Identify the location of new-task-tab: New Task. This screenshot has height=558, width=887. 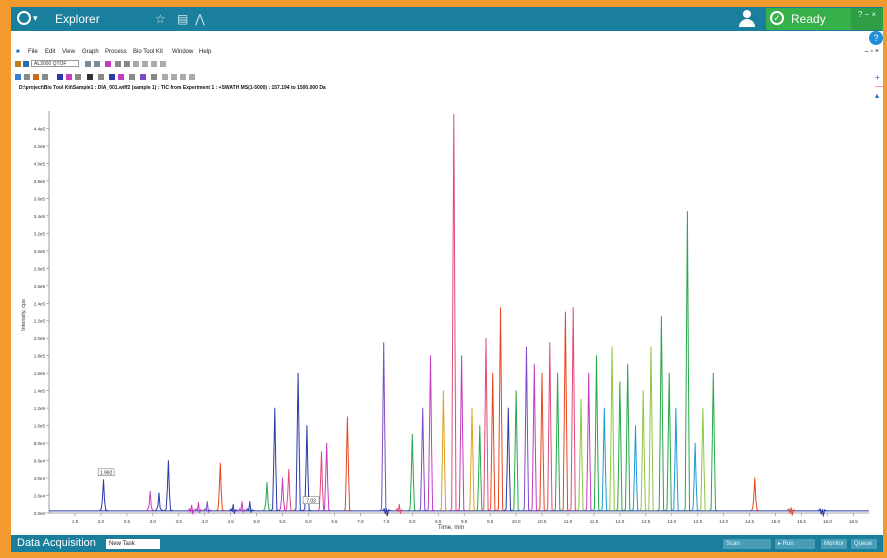
(133, 544).